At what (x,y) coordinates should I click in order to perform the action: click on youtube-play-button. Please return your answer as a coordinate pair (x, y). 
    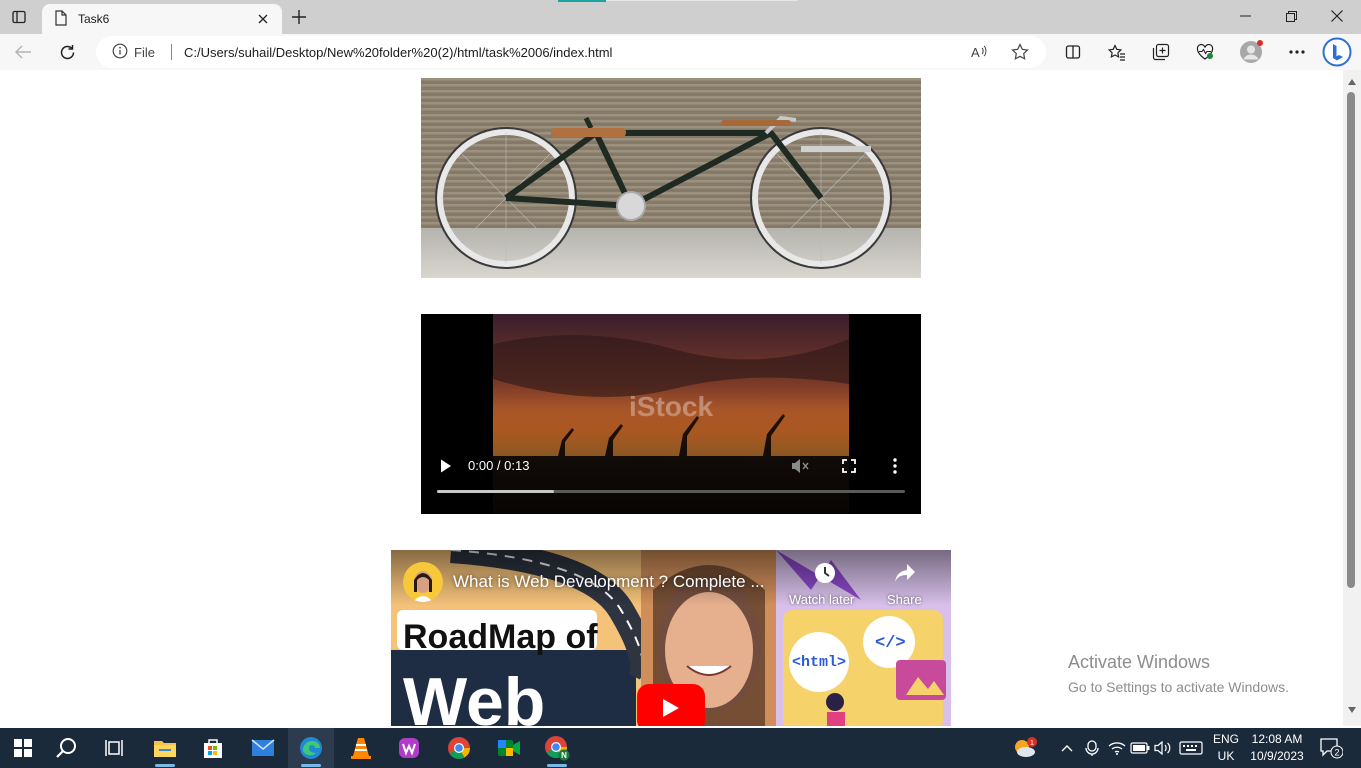
    Looking at the image, I should click on (671, 705).